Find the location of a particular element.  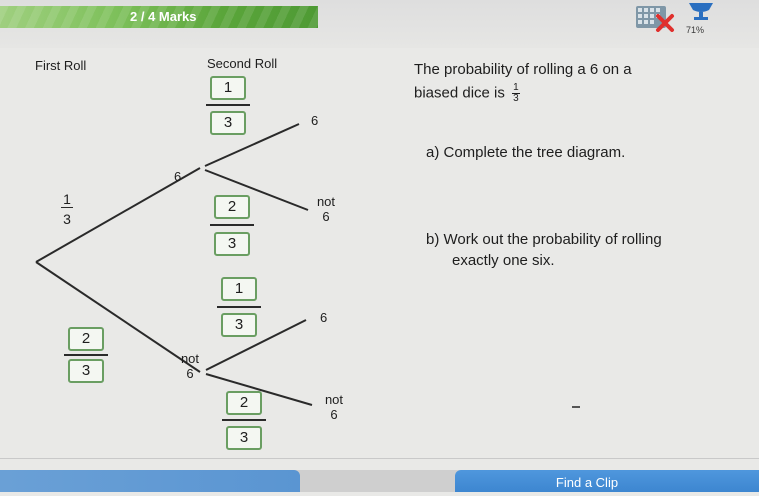

first-not-six-label: not 6 is located at coordinates (190, 366).